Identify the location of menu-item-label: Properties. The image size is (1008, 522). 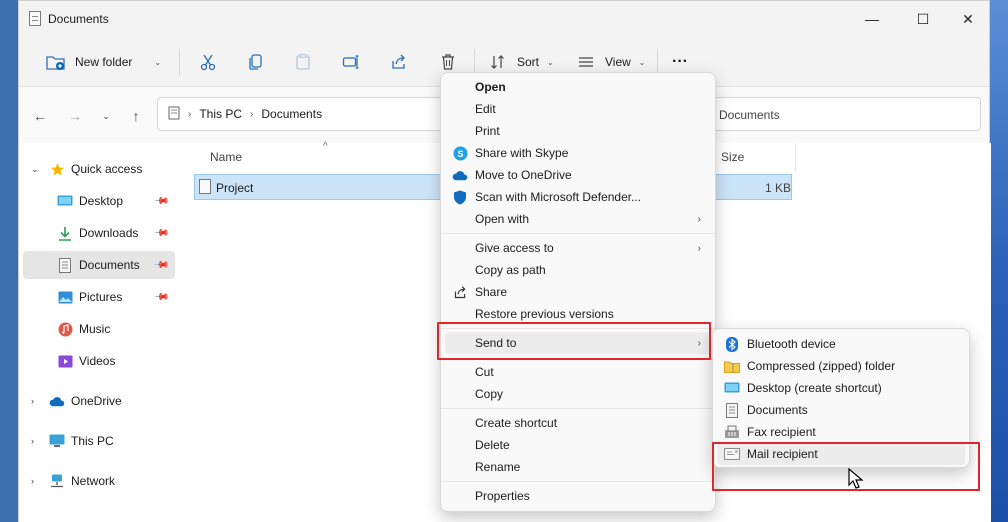
(502, 496).